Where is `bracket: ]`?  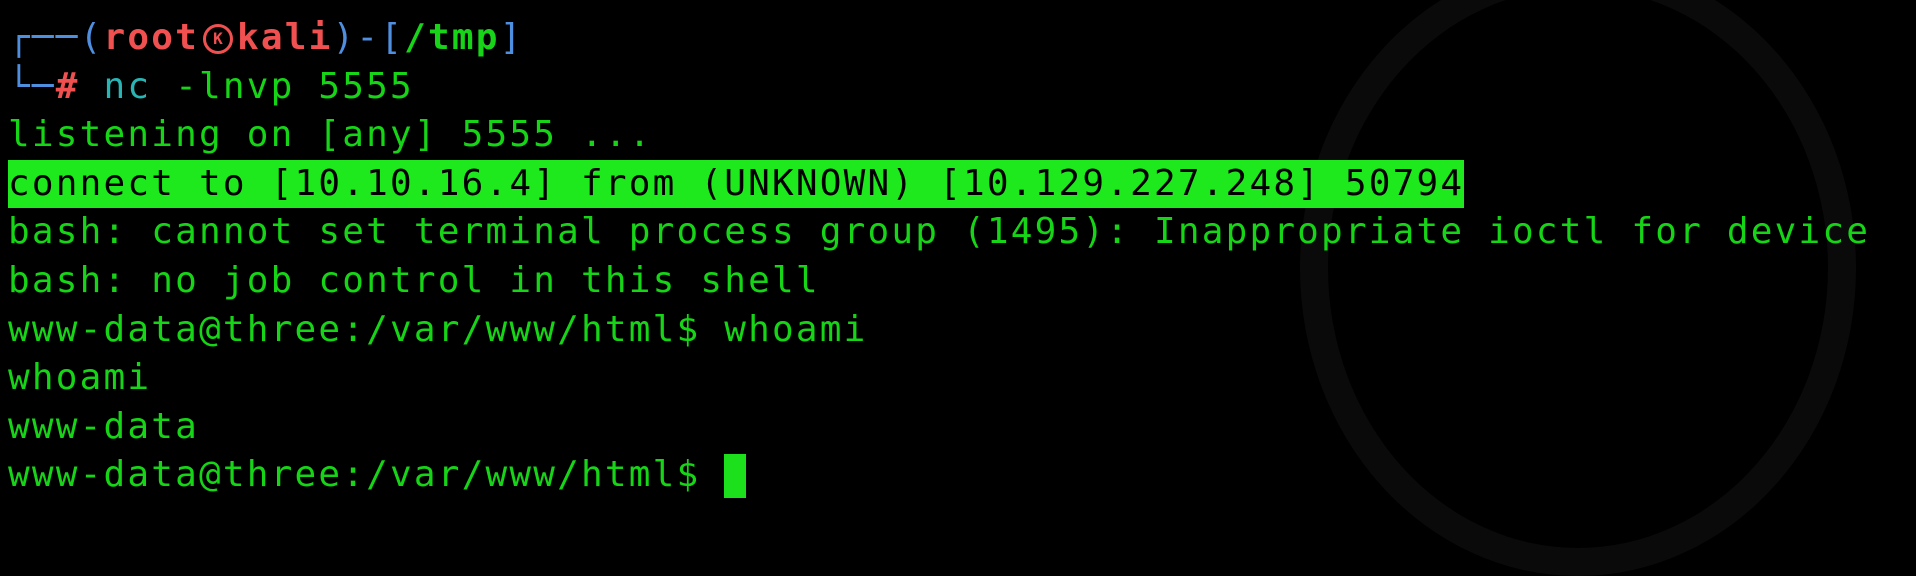 bracket: ] is located at coordinates (511, 37).